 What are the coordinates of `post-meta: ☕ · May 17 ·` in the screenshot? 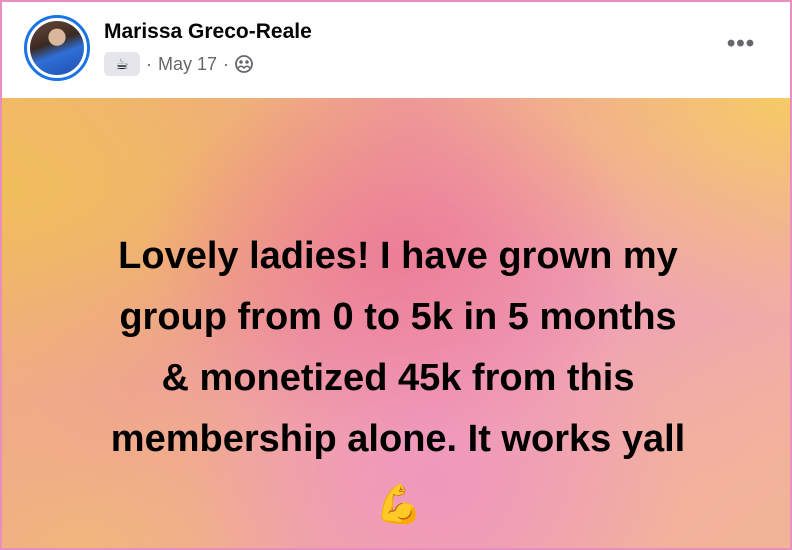 It's located at (178, 64).